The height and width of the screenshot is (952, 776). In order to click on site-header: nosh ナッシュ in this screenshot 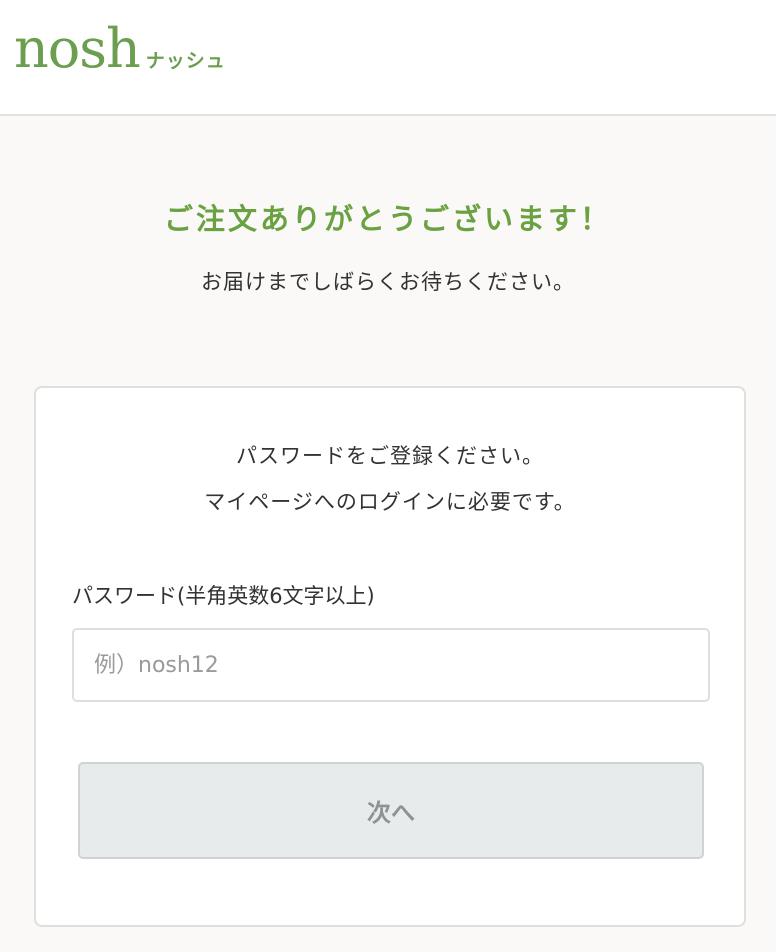, I will do `click(388, 58)`.